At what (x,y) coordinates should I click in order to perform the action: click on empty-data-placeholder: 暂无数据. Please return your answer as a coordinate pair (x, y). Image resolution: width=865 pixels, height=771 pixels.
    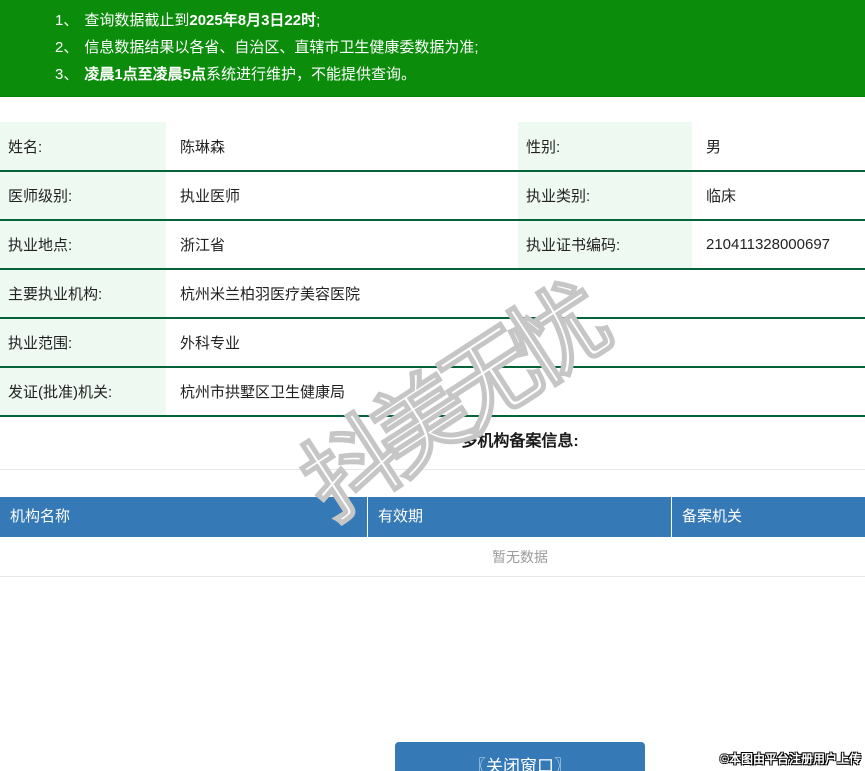
    Looking at the image, I should click on (432, 557).